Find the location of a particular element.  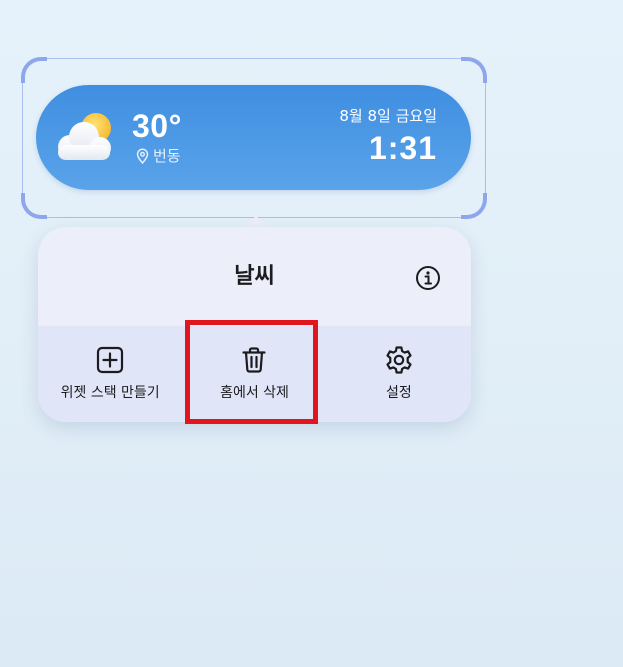

gear-icon is located at coordinates (399, 360).